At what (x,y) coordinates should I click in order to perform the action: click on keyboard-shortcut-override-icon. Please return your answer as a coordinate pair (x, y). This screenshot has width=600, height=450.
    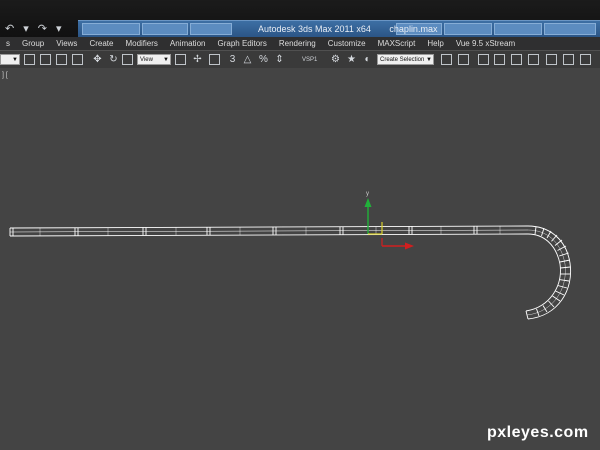
    Looking at the image, I should click on (214, 59).